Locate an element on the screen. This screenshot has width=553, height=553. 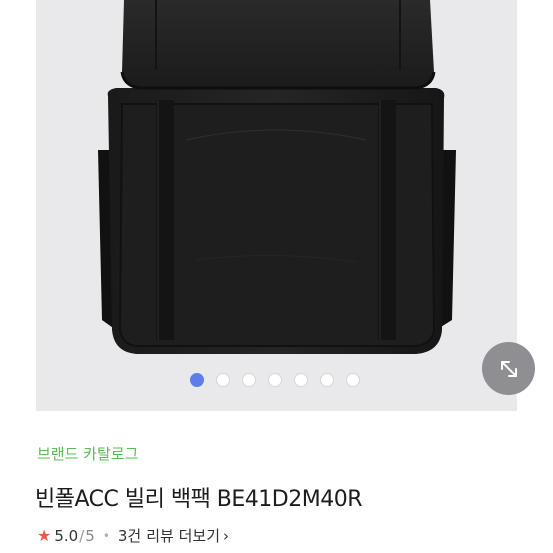
rating-value: 5.0 is located at coordinates (66, 535).